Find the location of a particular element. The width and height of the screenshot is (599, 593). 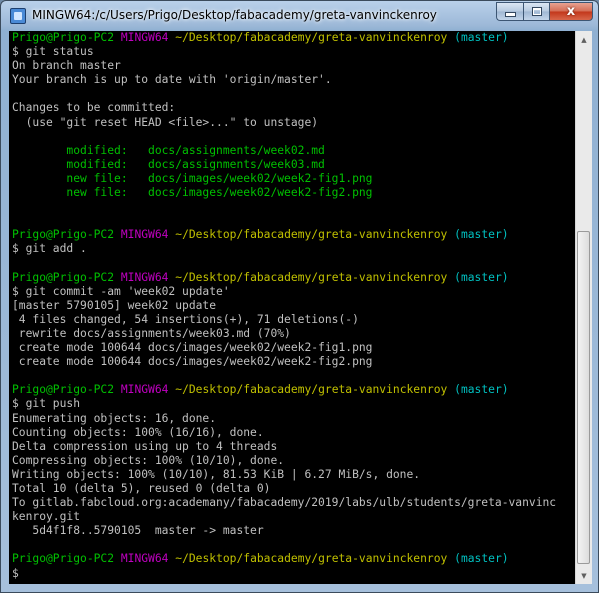

line-text: Enumerating objects: 16, done. is located at coordinates (114, 418).